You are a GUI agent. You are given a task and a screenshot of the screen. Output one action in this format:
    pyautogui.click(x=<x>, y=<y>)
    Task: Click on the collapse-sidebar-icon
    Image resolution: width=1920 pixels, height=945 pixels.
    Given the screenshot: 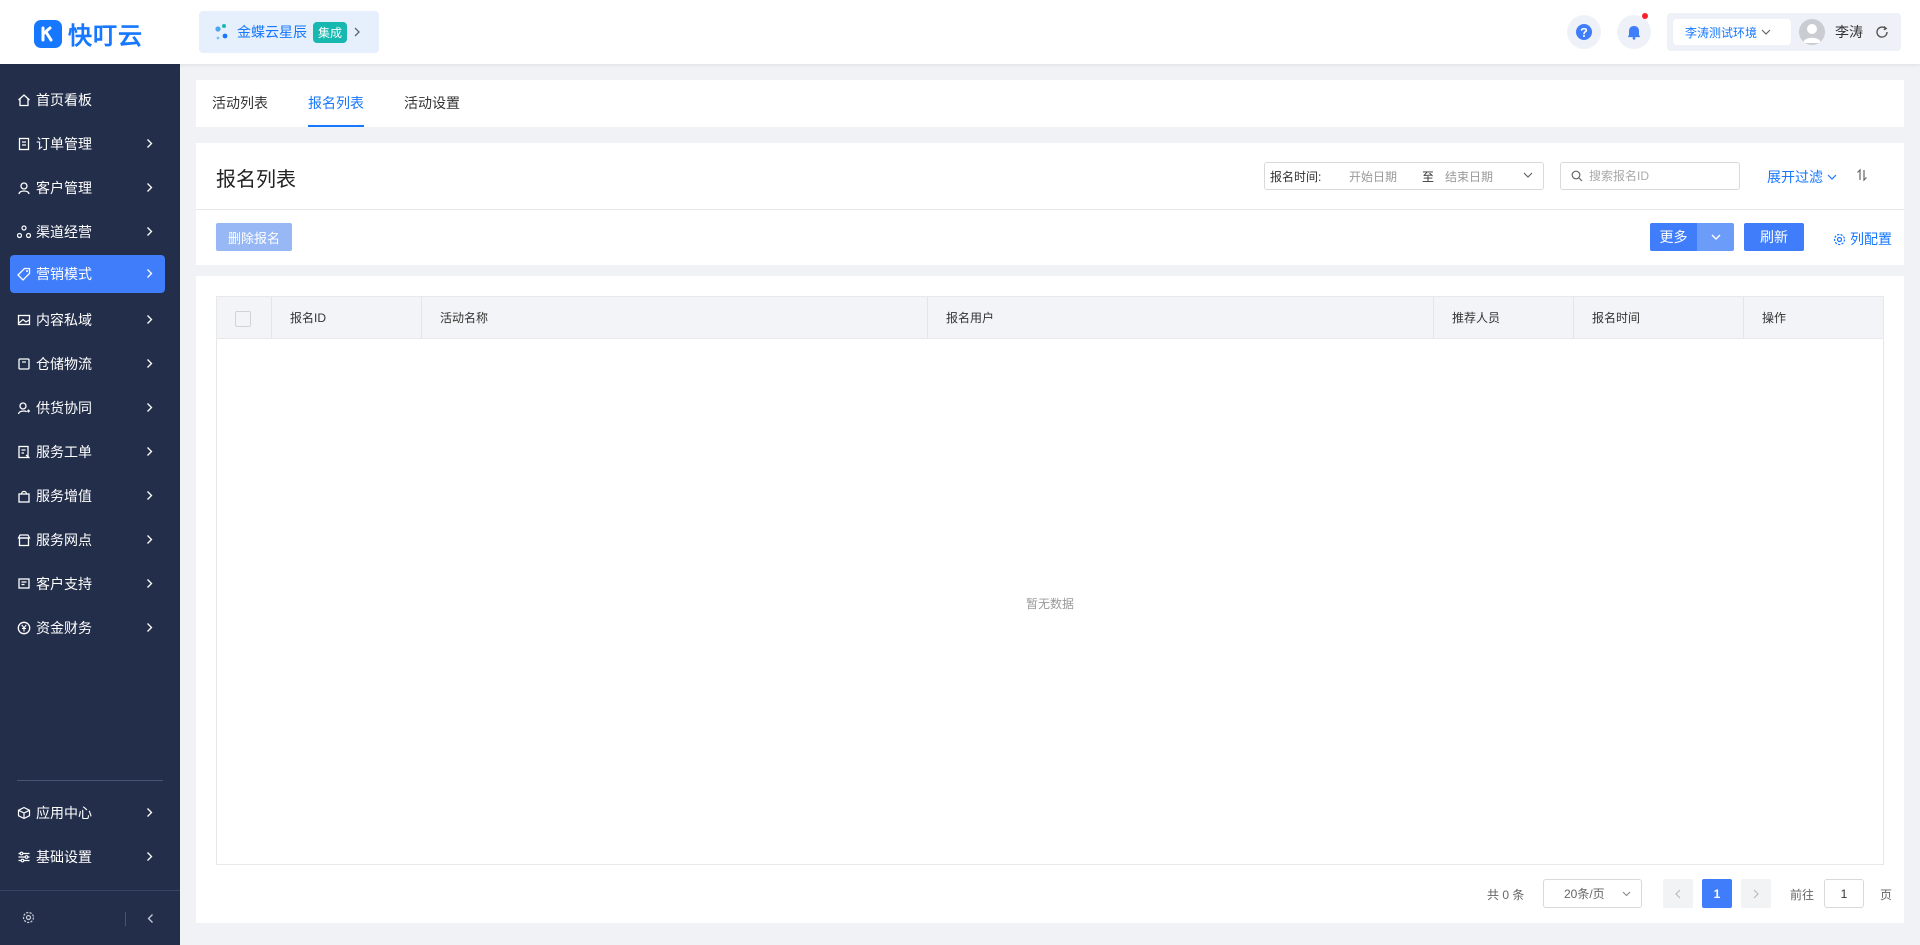 What is the action you would take?
    pyautogui.click(x=150, y=918)
    